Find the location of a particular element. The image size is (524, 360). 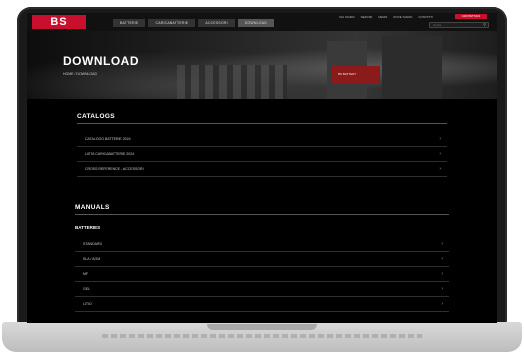

search-icon: ⚲ is located at coordinates (484, 25).